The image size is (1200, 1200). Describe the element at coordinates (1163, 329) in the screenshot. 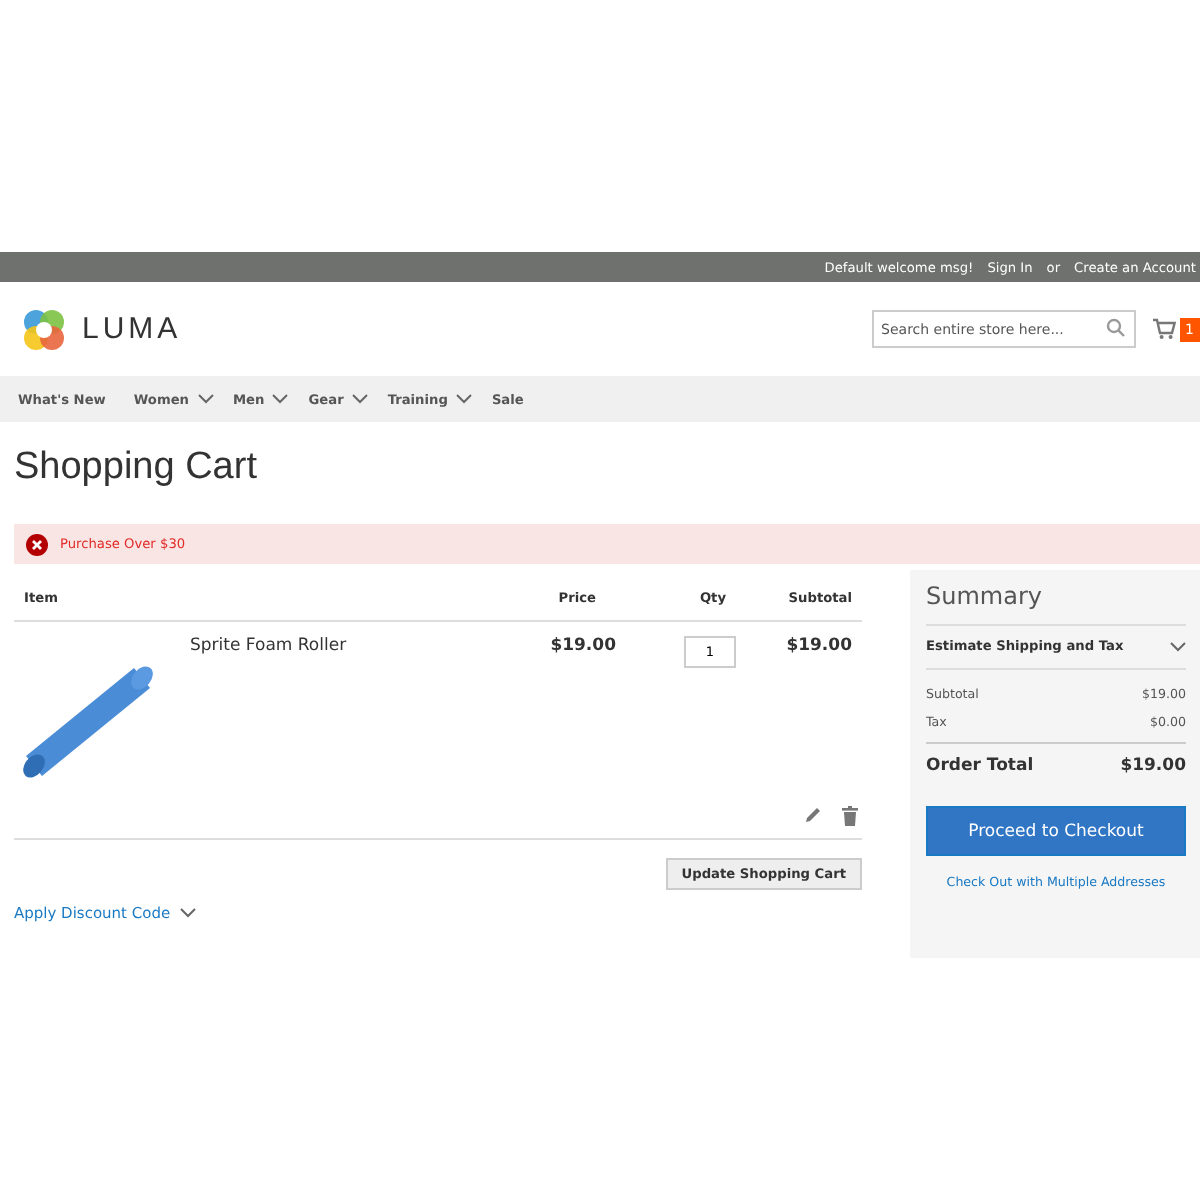

I see `cart-icon` at that location.